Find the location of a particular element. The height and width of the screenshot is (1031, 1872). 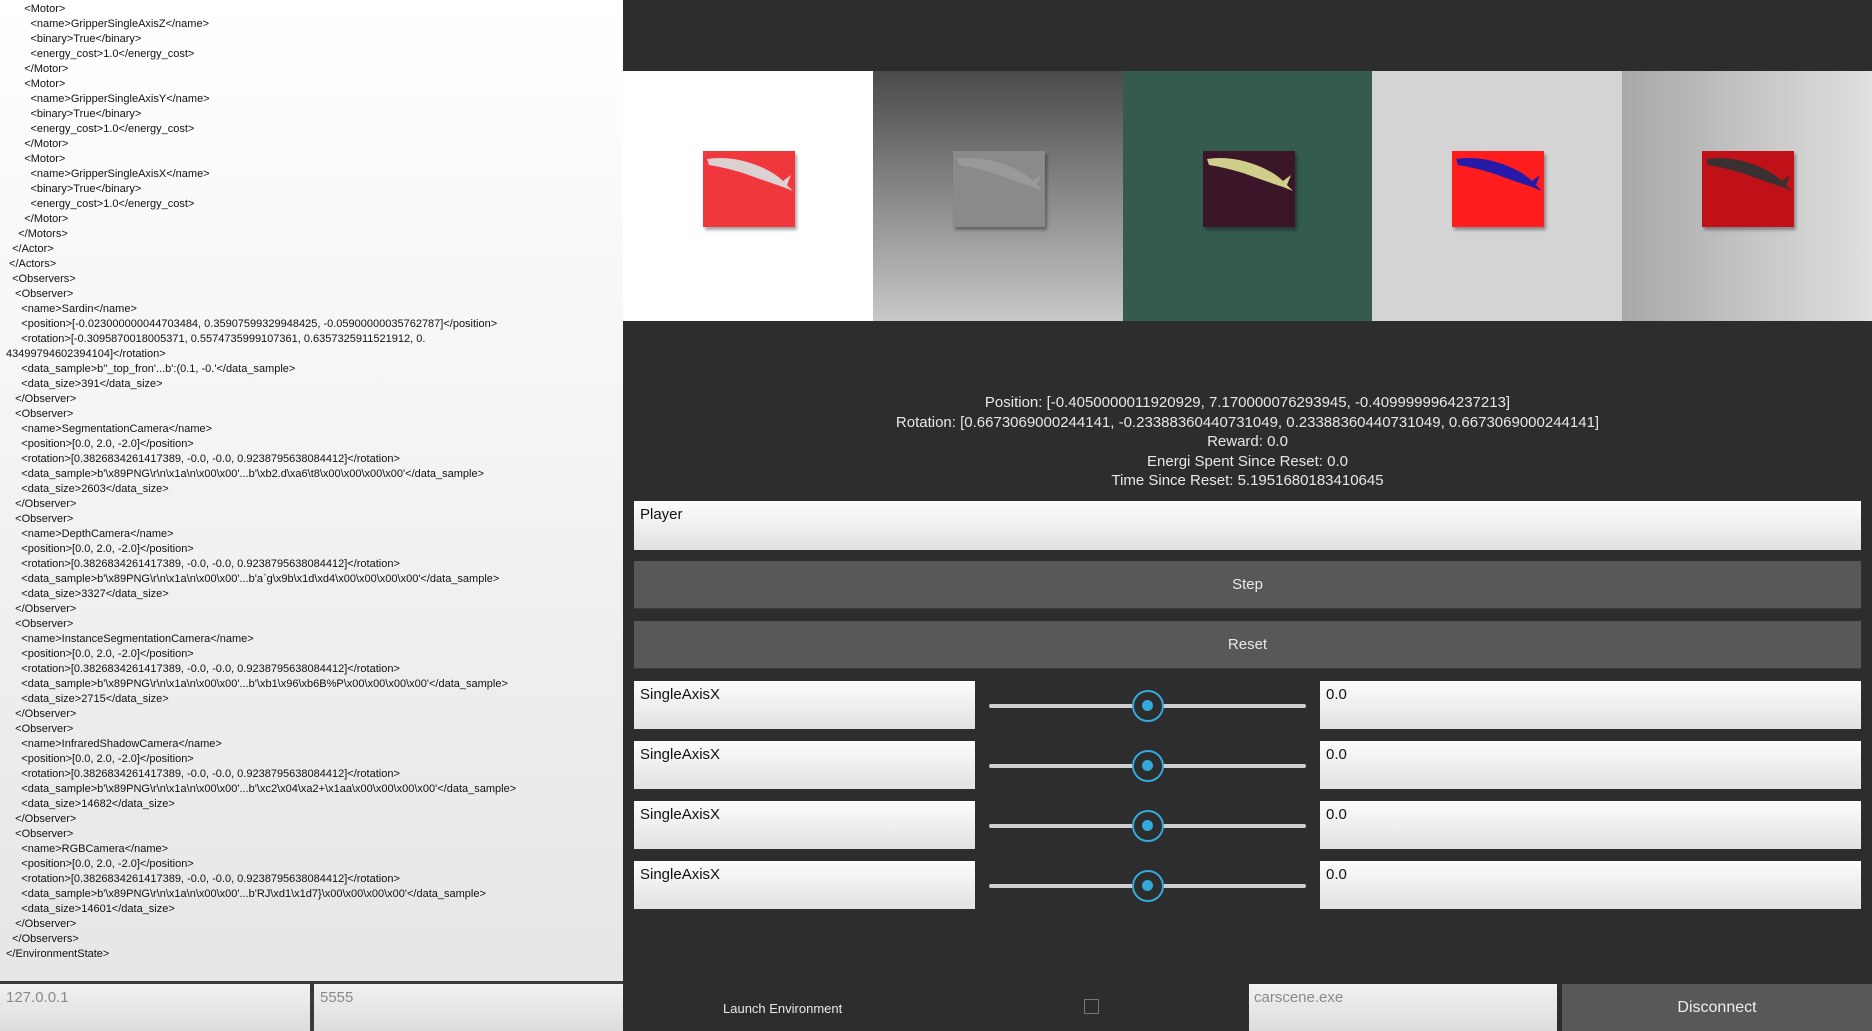

xml-line: <name>InstanceSegmentationCamera</name> is located at coordinates (130, 639).